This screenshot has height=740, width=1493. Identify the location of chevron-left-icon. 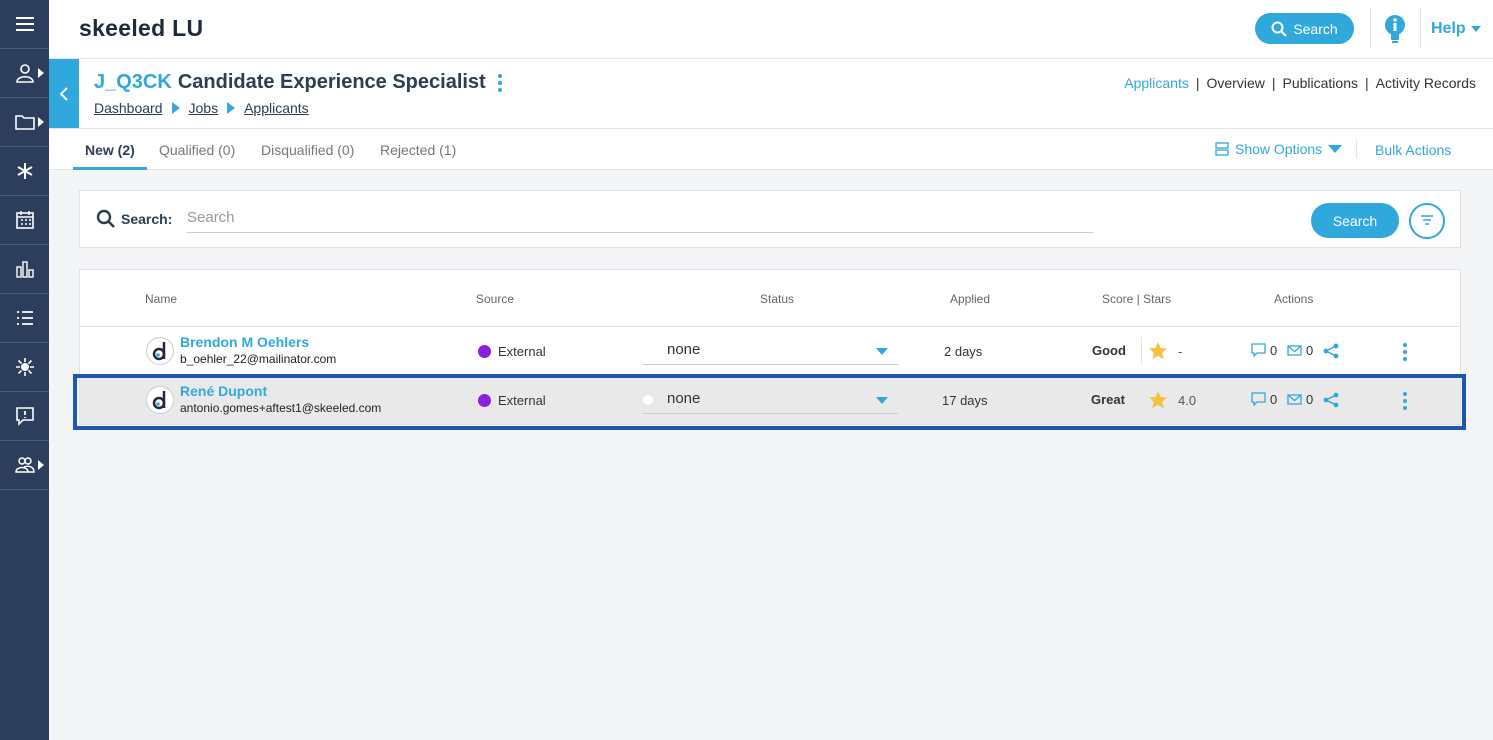
(63, 93).